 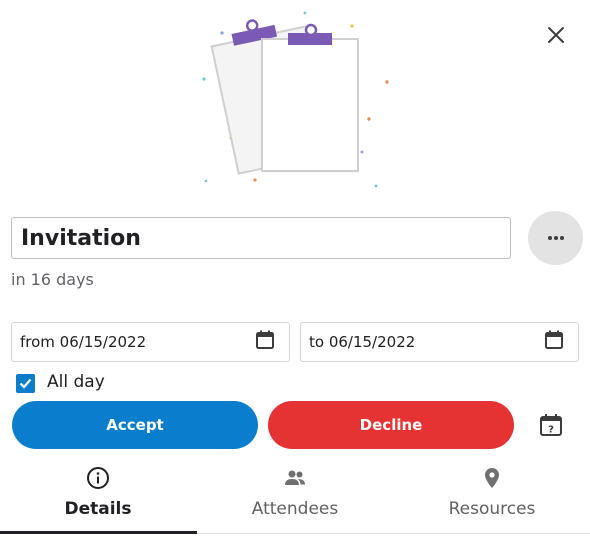 I want to click on all-day-checkbox, so click(x=25, y=383).